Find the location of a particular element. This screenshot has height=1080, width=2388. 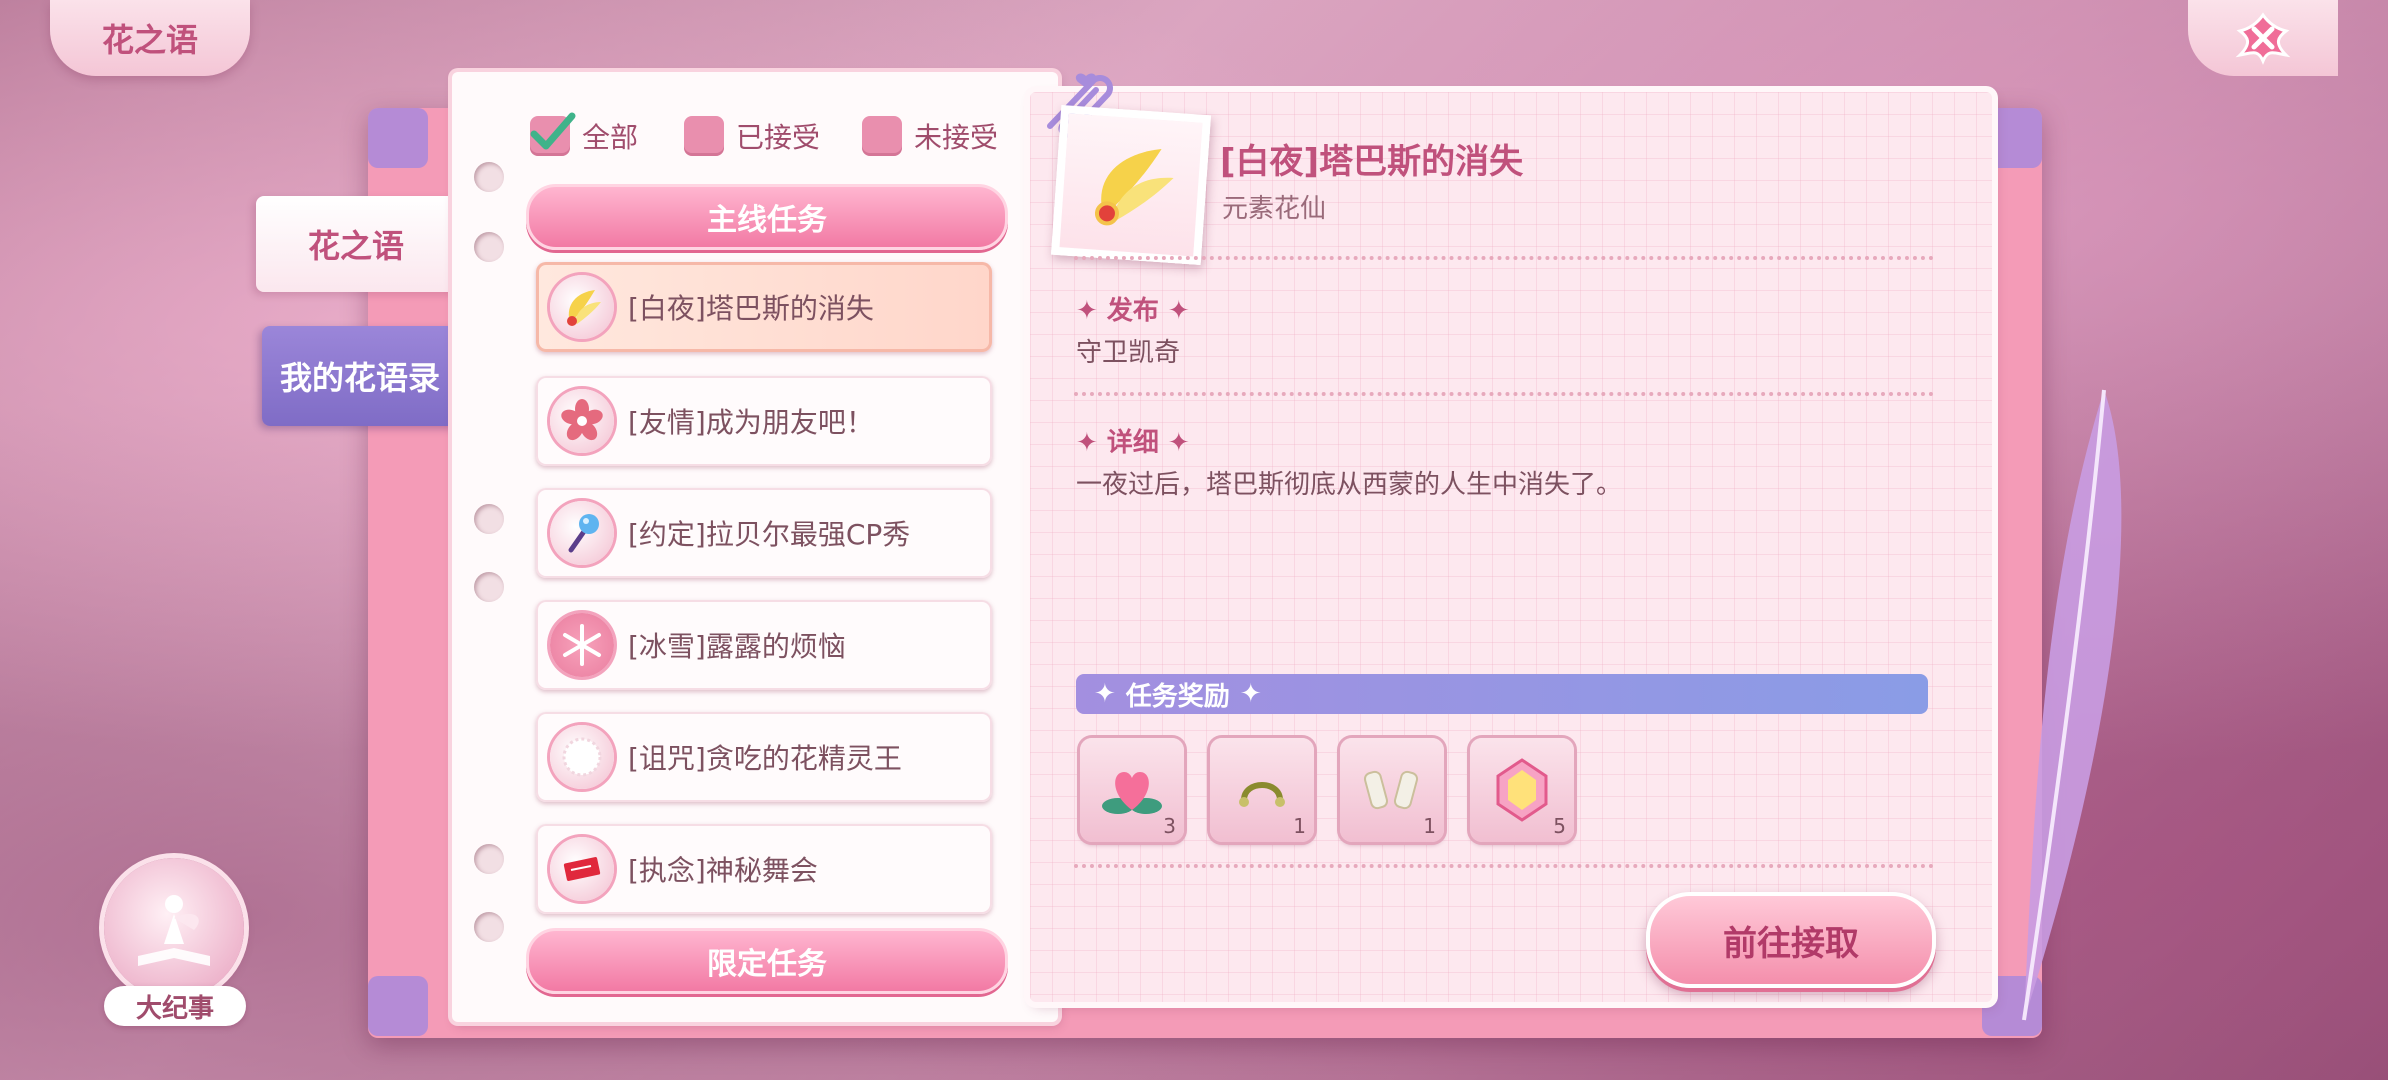

tab-label: 花之语 is located at coordinates (355, 246).